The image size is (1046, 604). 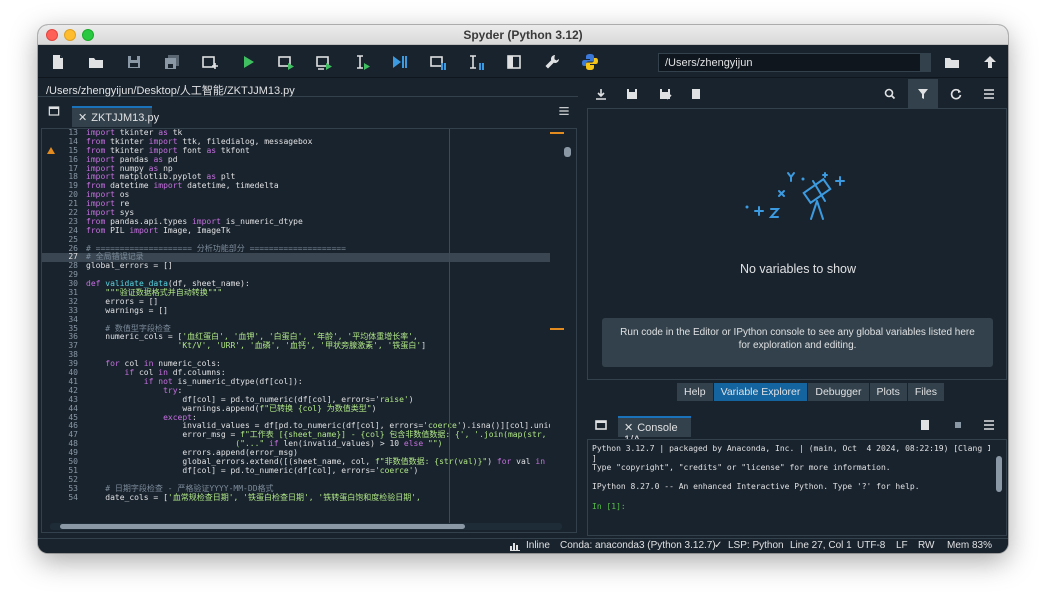 I want to click on editor-options-menu-icon, so click(x=564, y=111).